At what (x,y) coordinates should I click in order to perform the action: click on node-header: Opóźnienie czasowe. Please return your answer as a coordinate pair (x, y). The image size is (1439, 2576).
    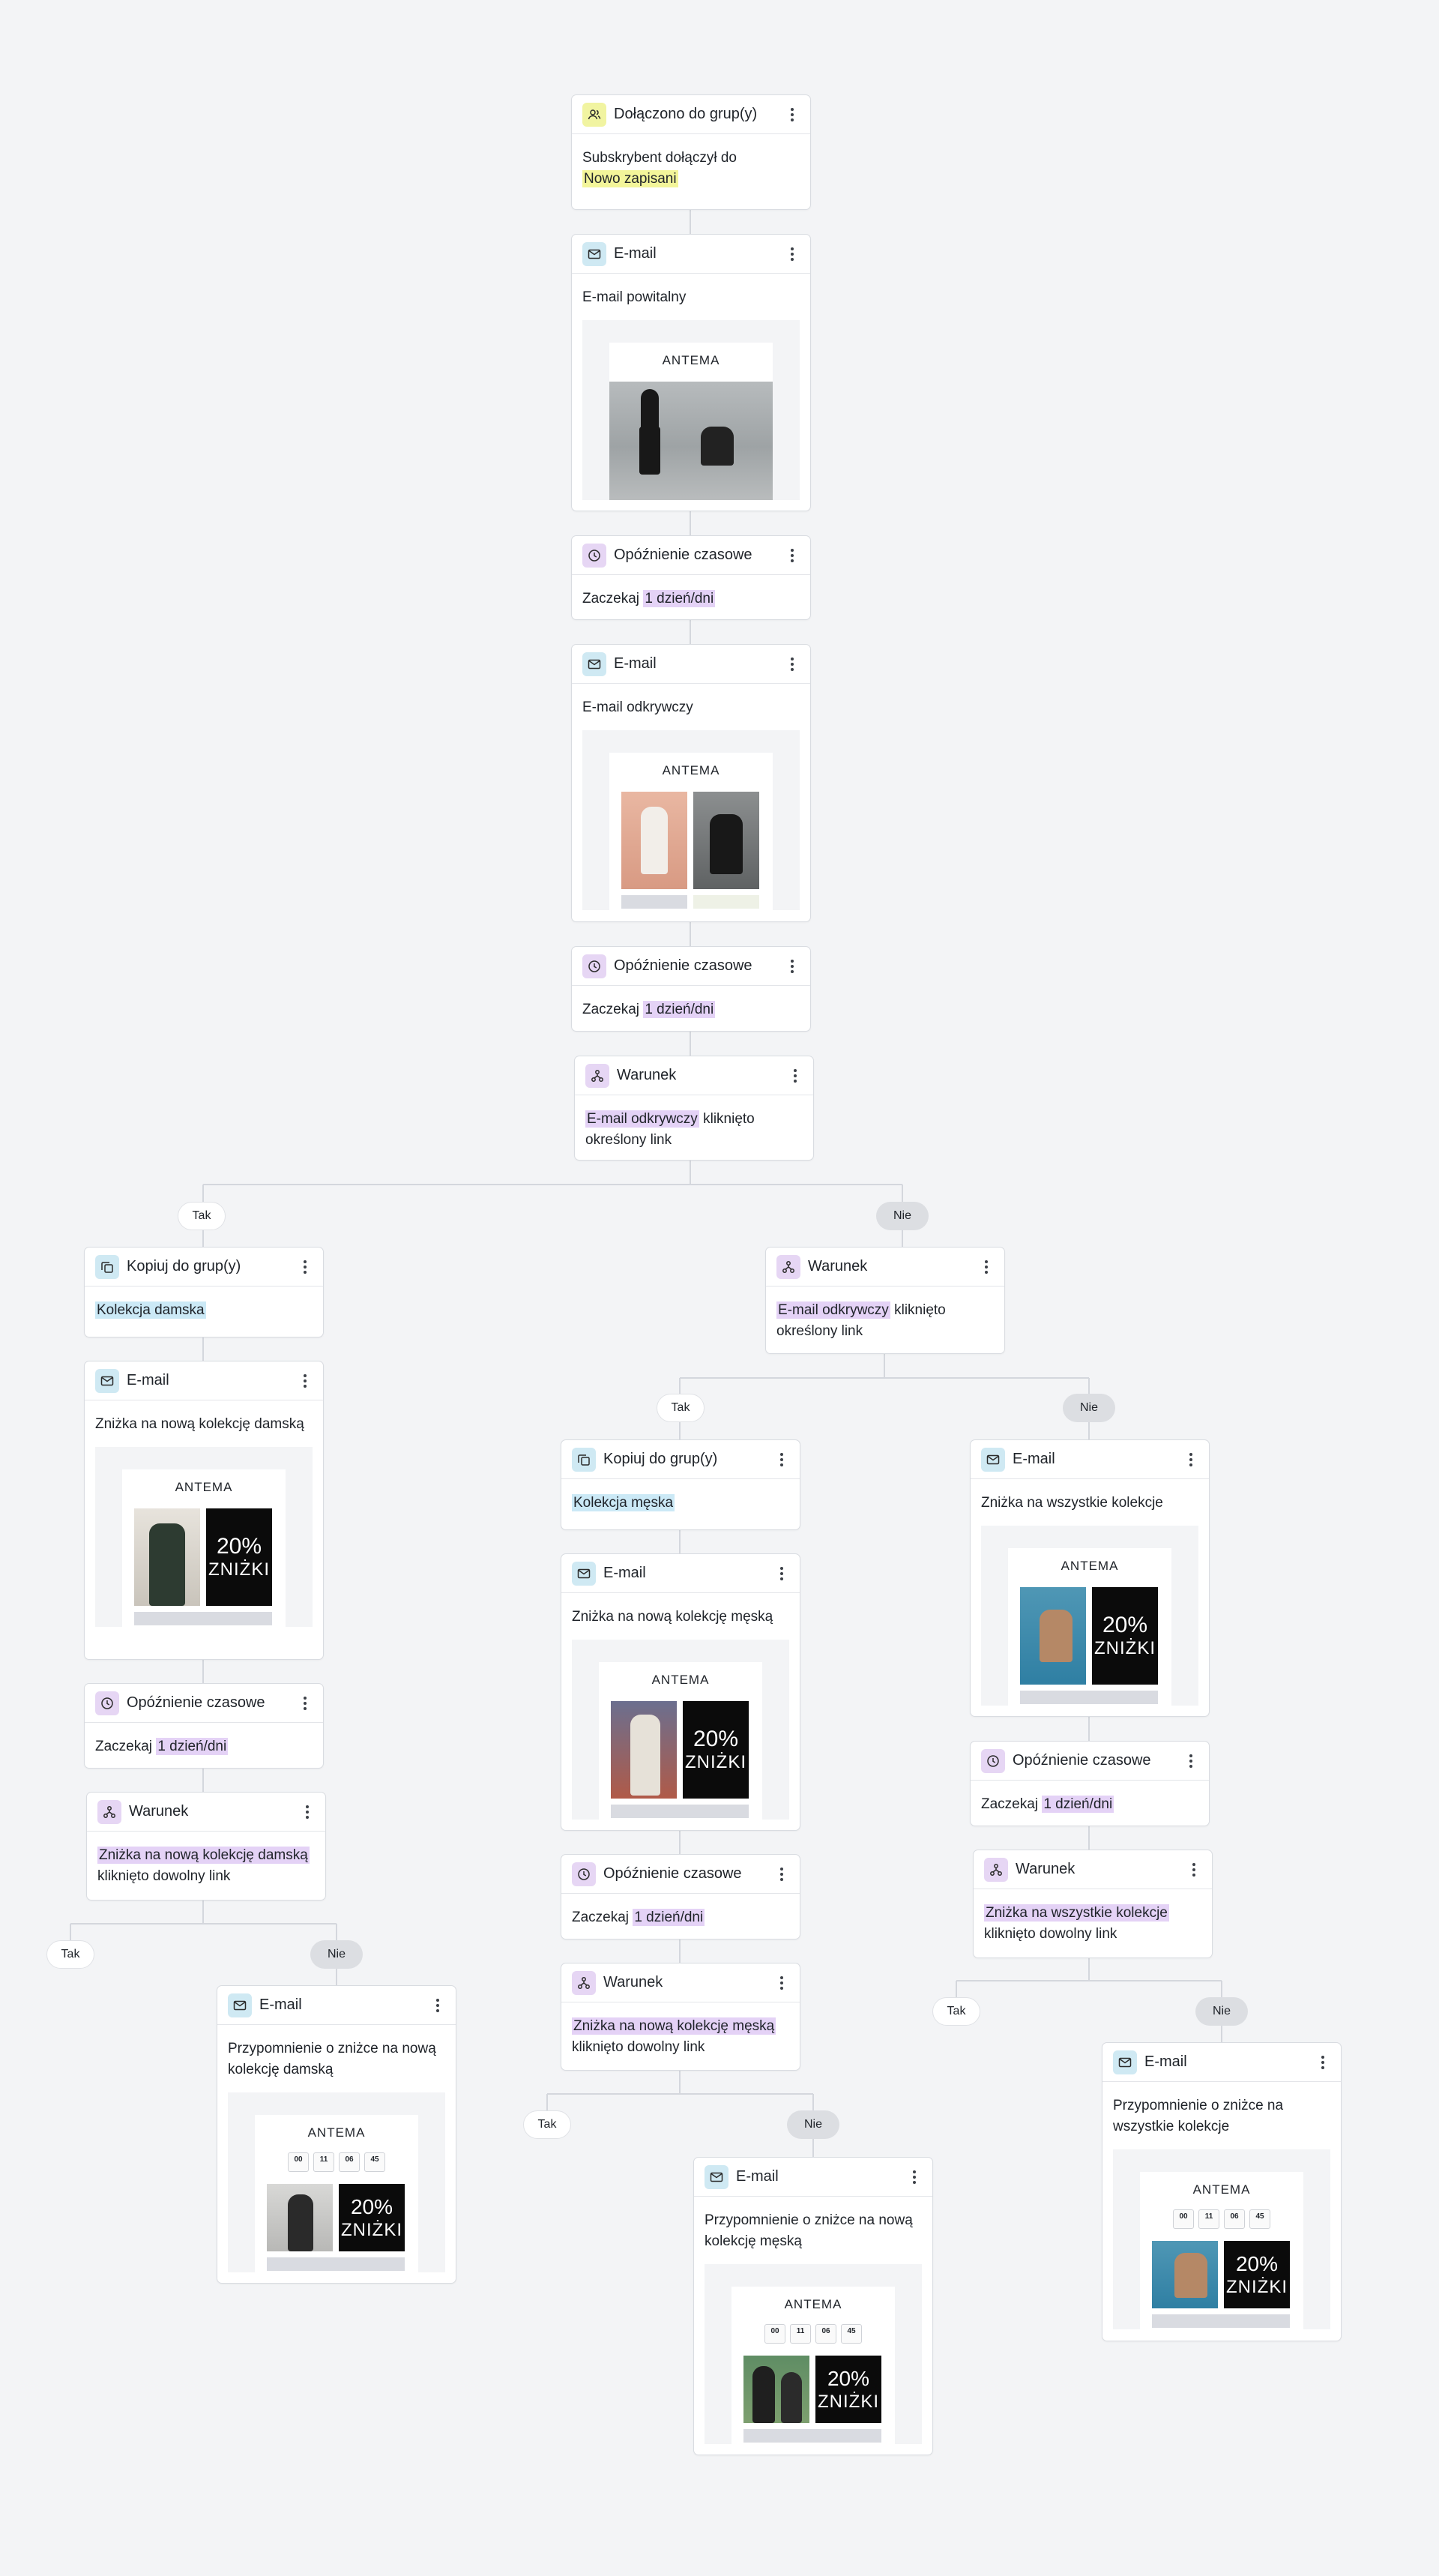
    Looking at the image, I should click on (204, 1703).